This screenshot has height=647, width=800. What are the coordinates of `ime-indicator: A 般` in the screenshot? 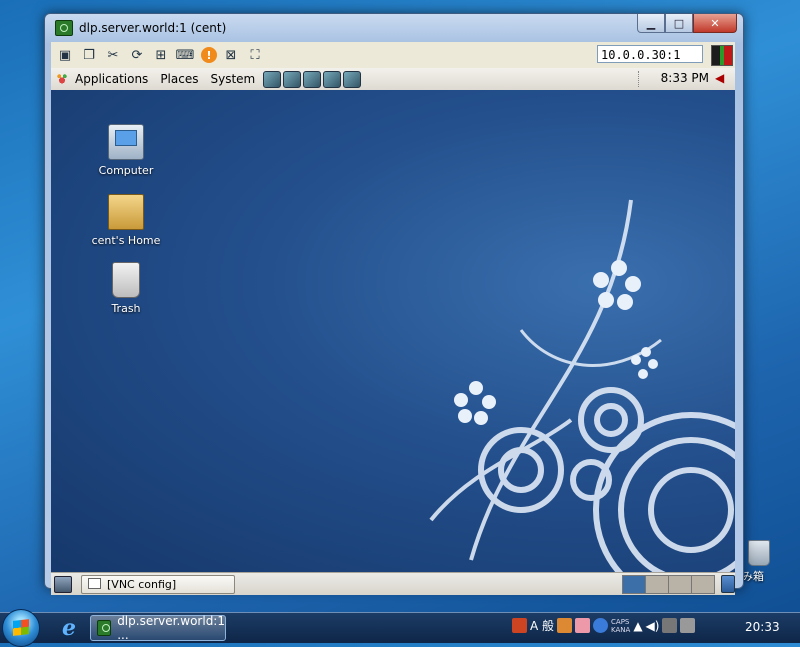 It's located at (542, 625).